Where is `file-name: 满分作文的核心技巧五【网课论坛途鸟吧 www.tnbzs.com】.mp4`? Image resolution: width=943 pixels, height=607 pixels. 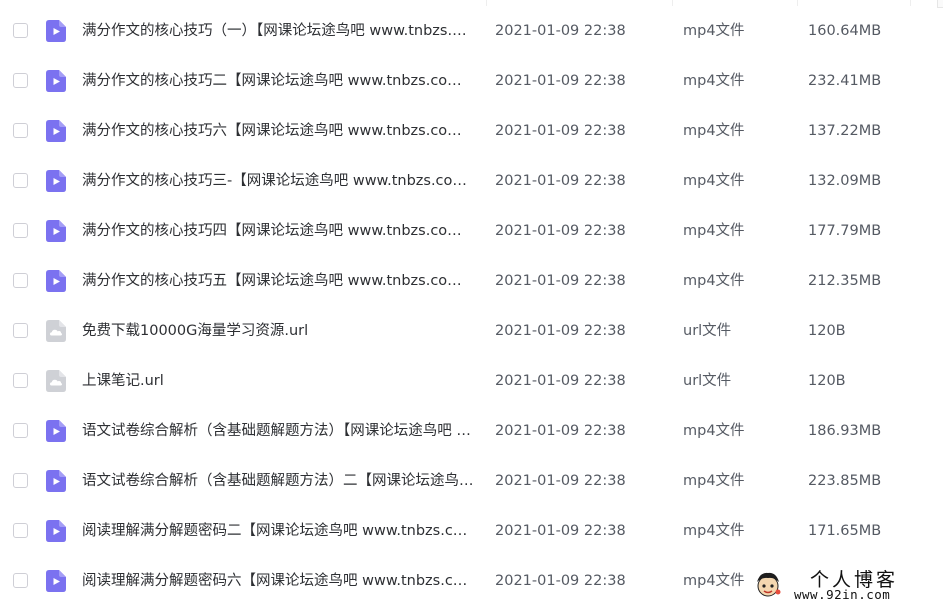 file-name: 满分作文的核心技巧五【网课论坛途鸟吧 www.tnbzs.com】.mp4 is located at coordinates (278, 281).